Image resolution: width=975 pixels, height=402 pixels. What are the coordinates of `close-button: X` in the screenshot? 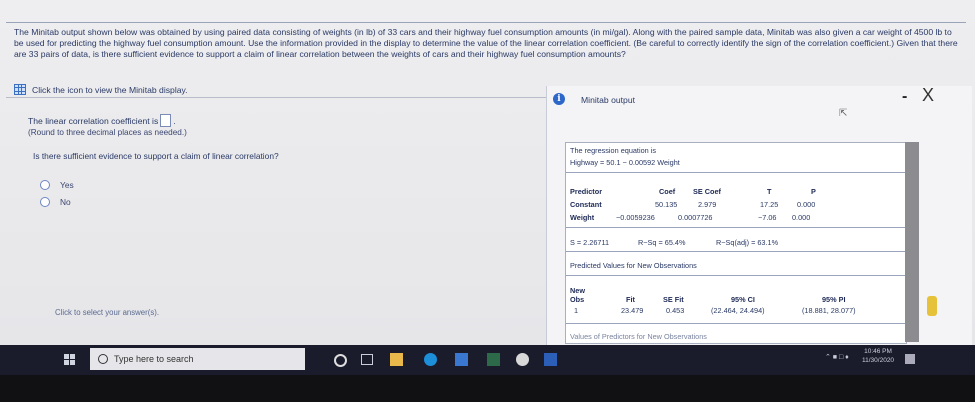 It's located at (928, 95).